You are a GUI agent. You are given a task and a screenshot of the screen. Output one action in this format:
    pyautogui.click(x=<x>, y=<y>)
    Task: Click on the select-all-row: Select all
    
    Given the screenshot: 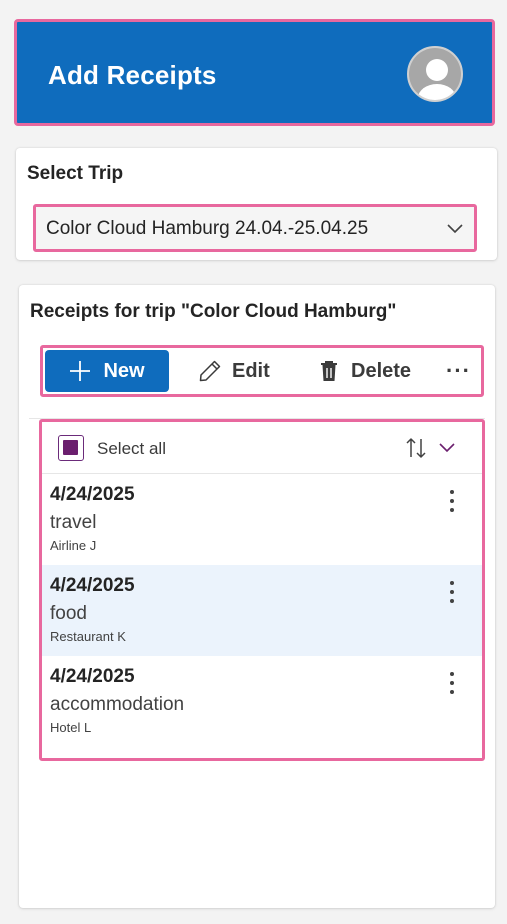 What is the action you would take?
    pyautogui.click(x=262, y=448)
    